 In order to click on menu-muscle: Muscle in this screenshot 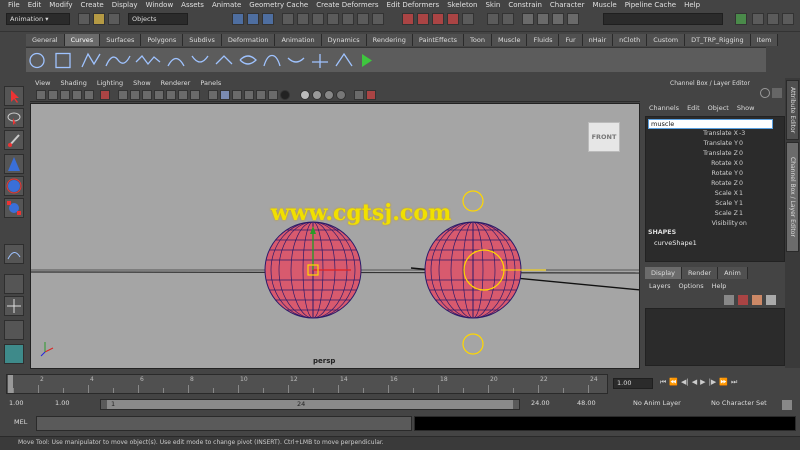, I will do `click(604, 5)`.